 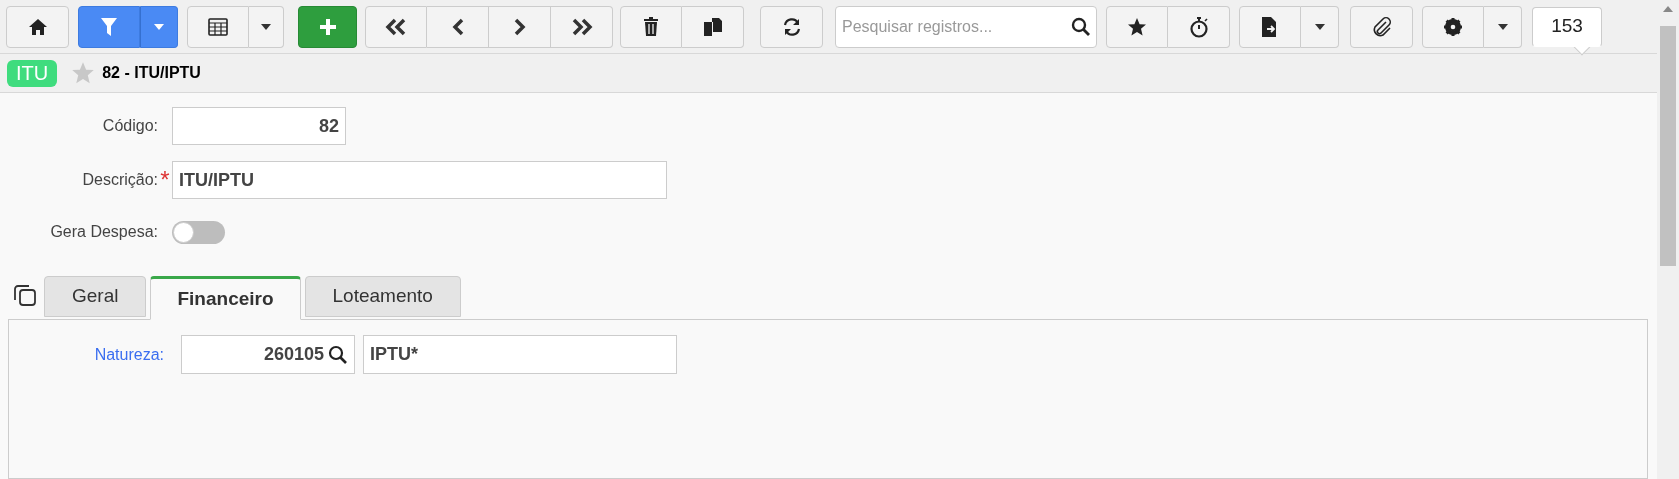 I want to click on previous-button, so click(x=458, y=26).